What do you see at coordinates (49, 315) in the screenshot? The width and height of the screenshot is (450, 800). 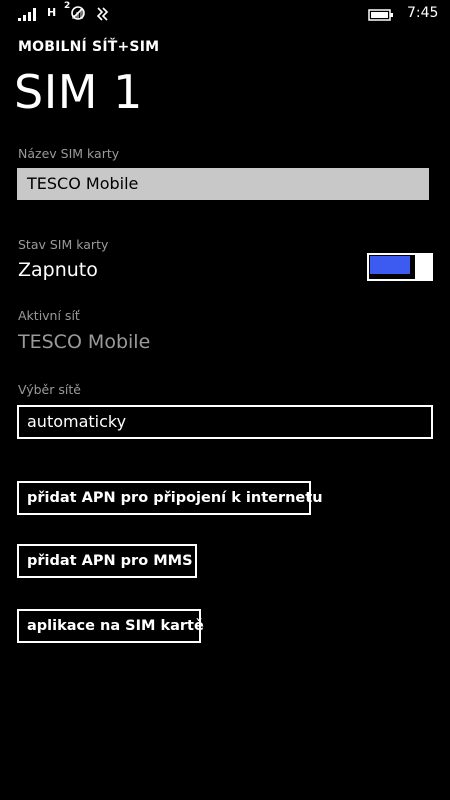 I see `active-network-label: Aktivní síť` at bounding box center [49, 315].